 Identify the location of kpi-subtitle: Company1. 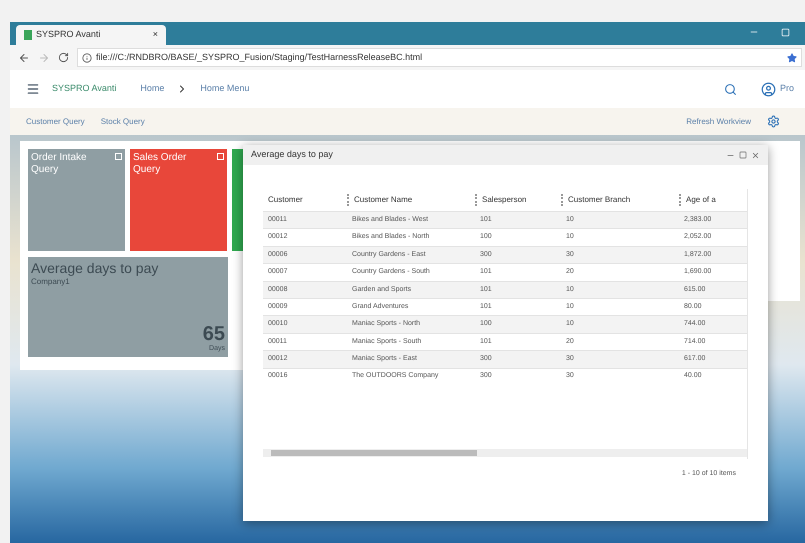
(51, 282).